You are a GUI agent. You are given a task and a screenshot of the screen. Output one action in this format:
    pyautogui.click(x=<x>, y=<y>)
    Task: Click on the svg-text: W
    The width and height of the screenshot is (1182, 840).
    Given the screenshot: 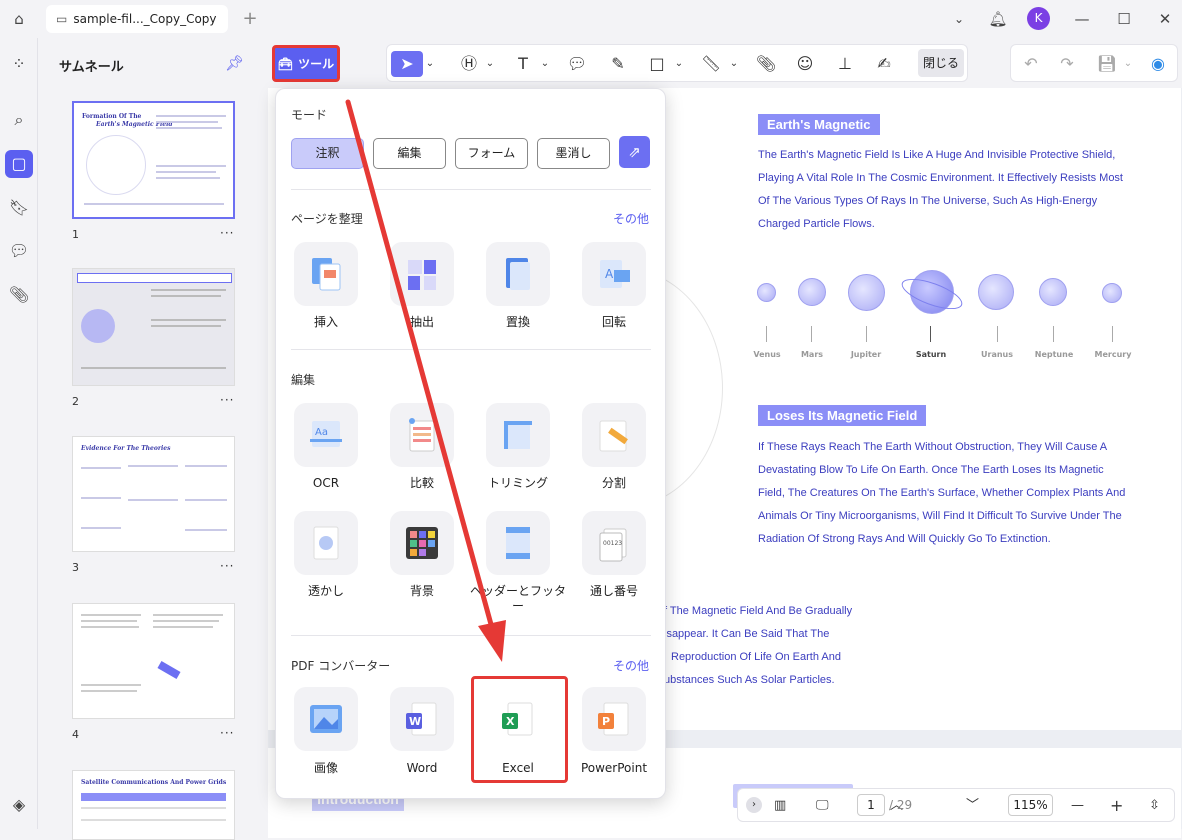 What is the action you would take?
    pyautogui.click(x=415, y=721)
    